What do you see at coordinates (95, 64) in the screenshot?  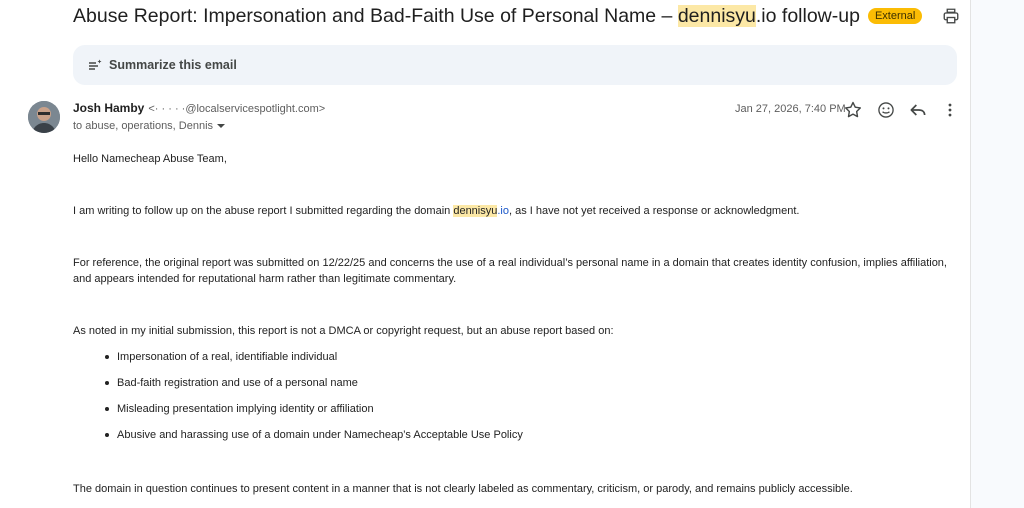 I see `summarize-sparkle-icon` at bounding box center [95, 64].